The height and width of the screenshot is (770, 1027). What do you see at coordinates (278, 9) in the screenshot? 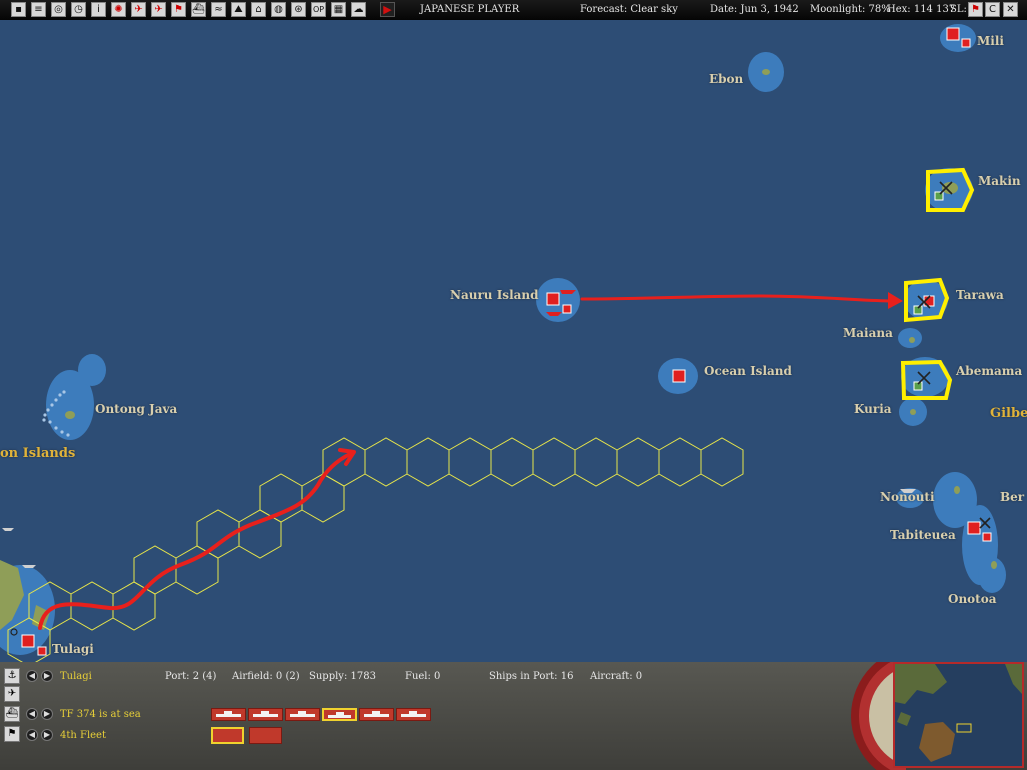
I see `globe-icon: ◍` at bounding box center [278, 9].